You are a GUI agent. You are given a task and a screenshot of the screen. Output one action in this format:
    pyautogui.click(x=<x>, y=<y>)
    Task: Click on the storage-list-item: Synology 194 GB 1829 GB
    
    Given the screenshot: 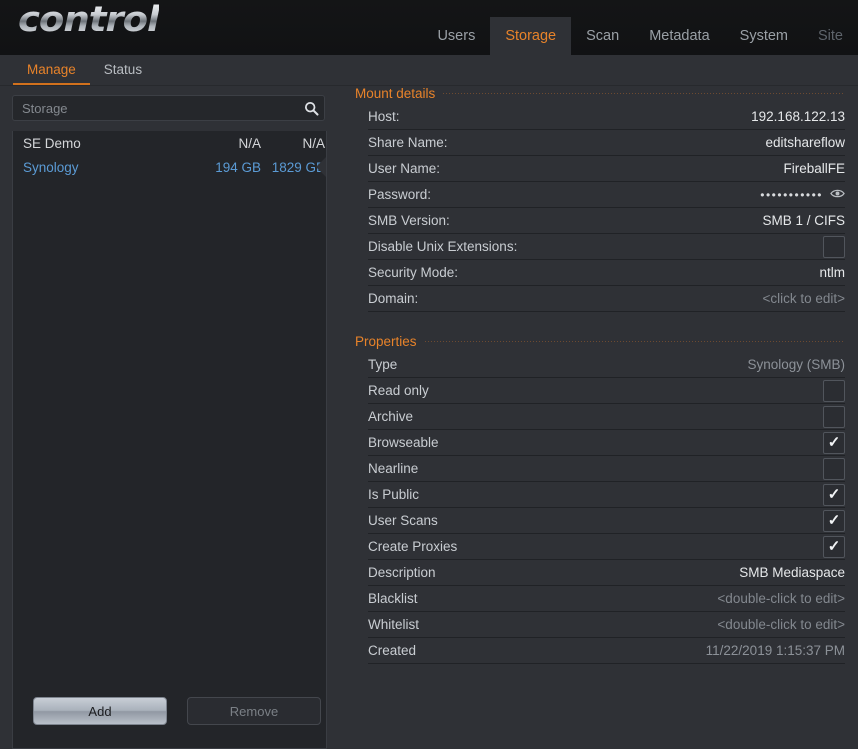 What is the action you would take?
    pyautogui.click(x=169, y=167)
    